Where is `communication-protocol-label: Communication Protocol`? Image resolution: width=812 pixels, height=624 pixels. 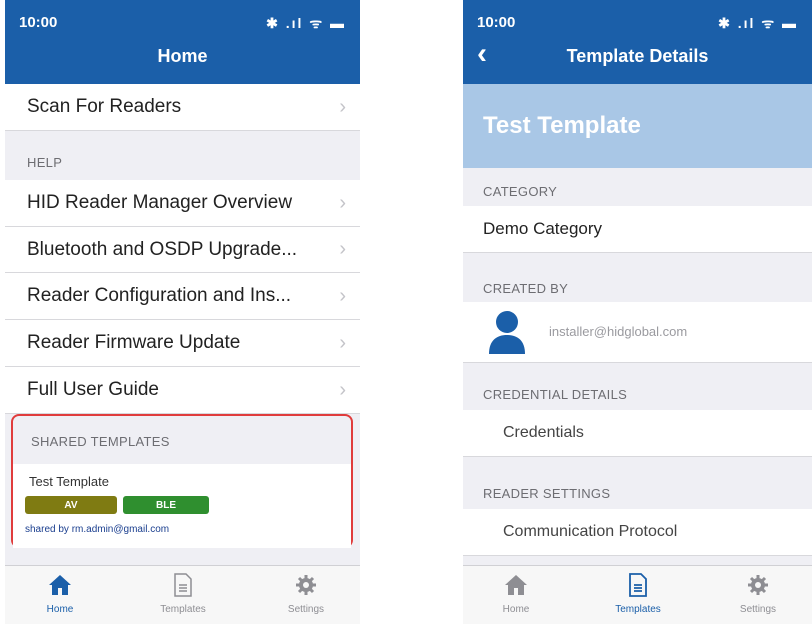 communication-protocol-label: Communication Protocol is located at coordinates (590, 531).